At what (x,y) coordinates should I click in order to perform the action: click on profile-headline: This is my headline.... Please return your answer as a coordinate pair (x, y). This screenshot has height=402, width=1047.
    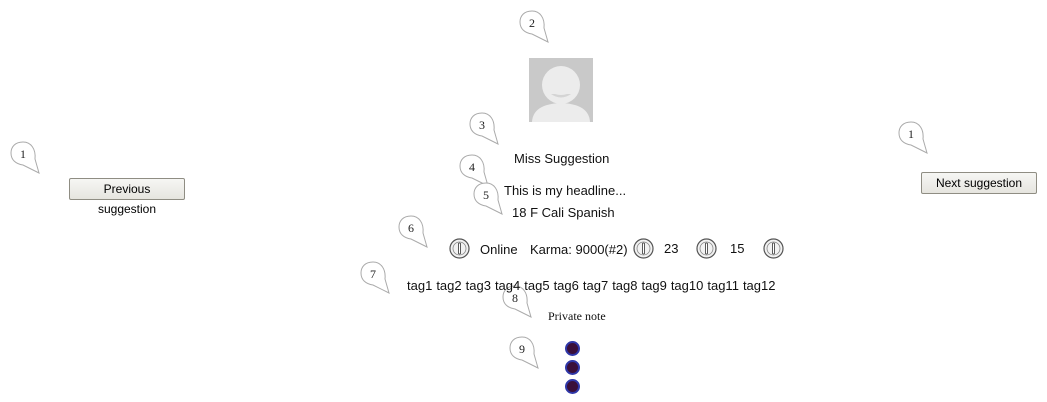
    Looking at the image, I should click on (565, 190).